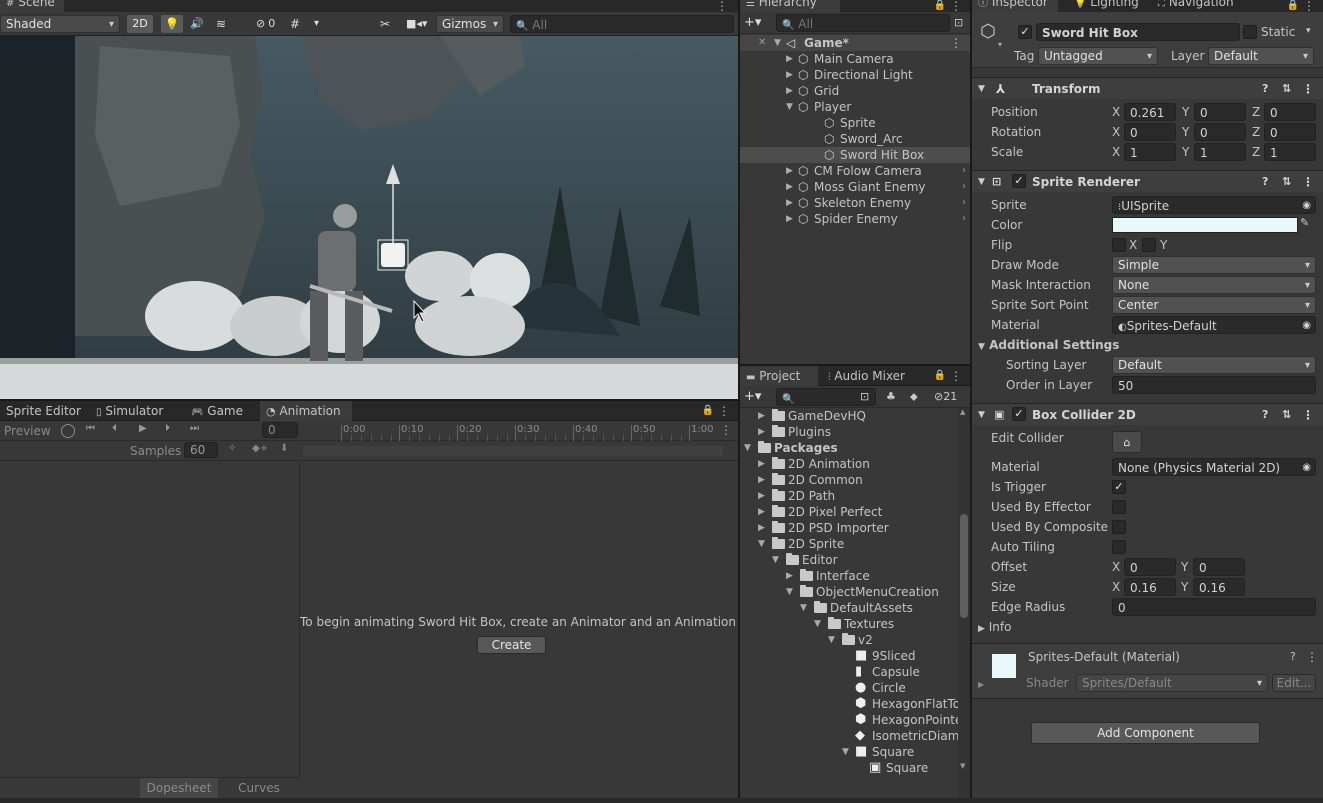 Image resolution: width=1323 pixels, height=803 pixels. I want to click on lighting-toggle-icon: 💡, so click(172, 24).